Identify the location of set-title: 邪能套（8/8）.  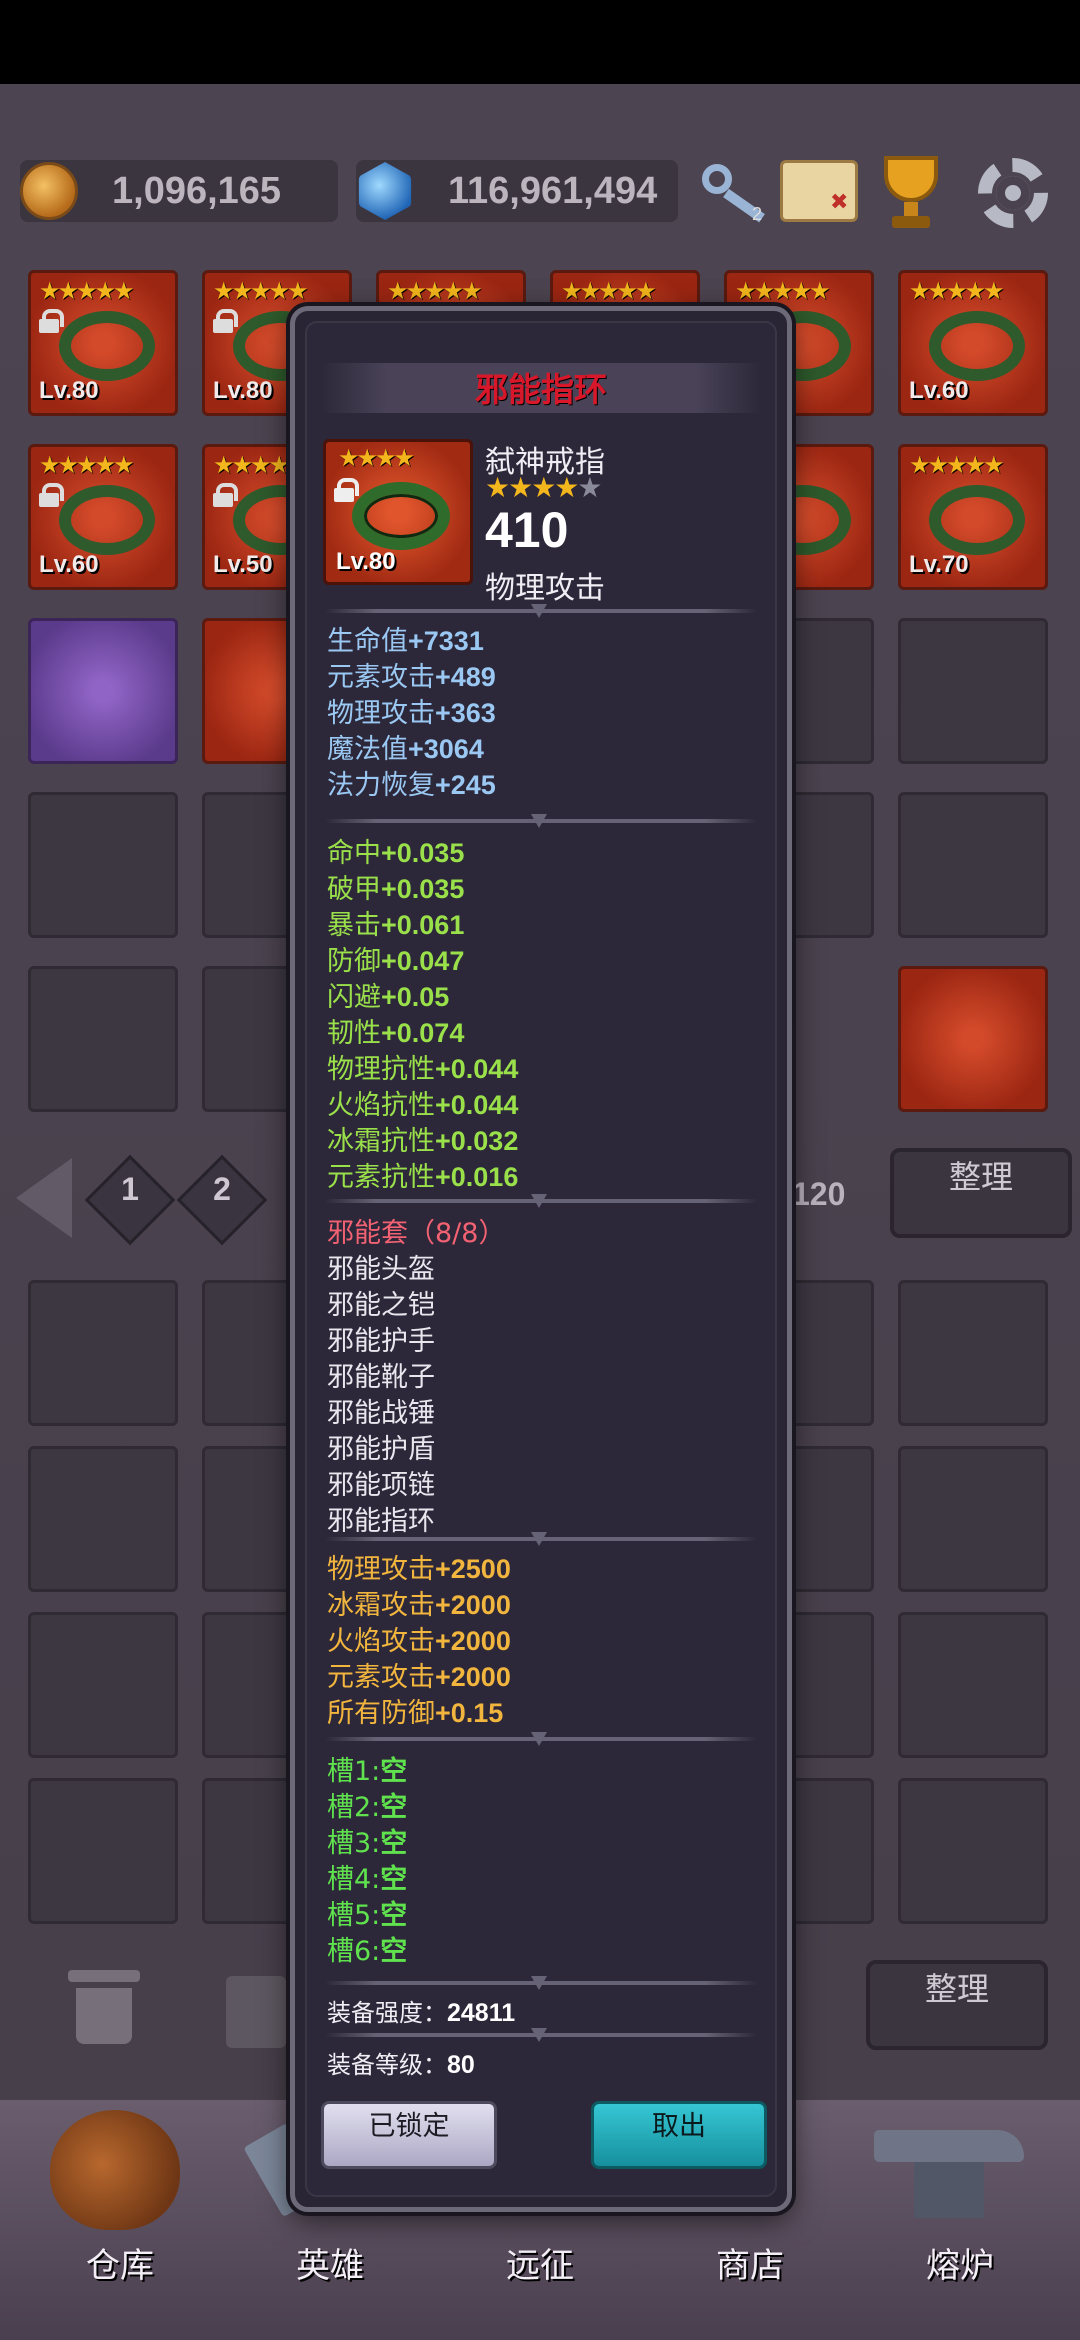
(416, 1233).